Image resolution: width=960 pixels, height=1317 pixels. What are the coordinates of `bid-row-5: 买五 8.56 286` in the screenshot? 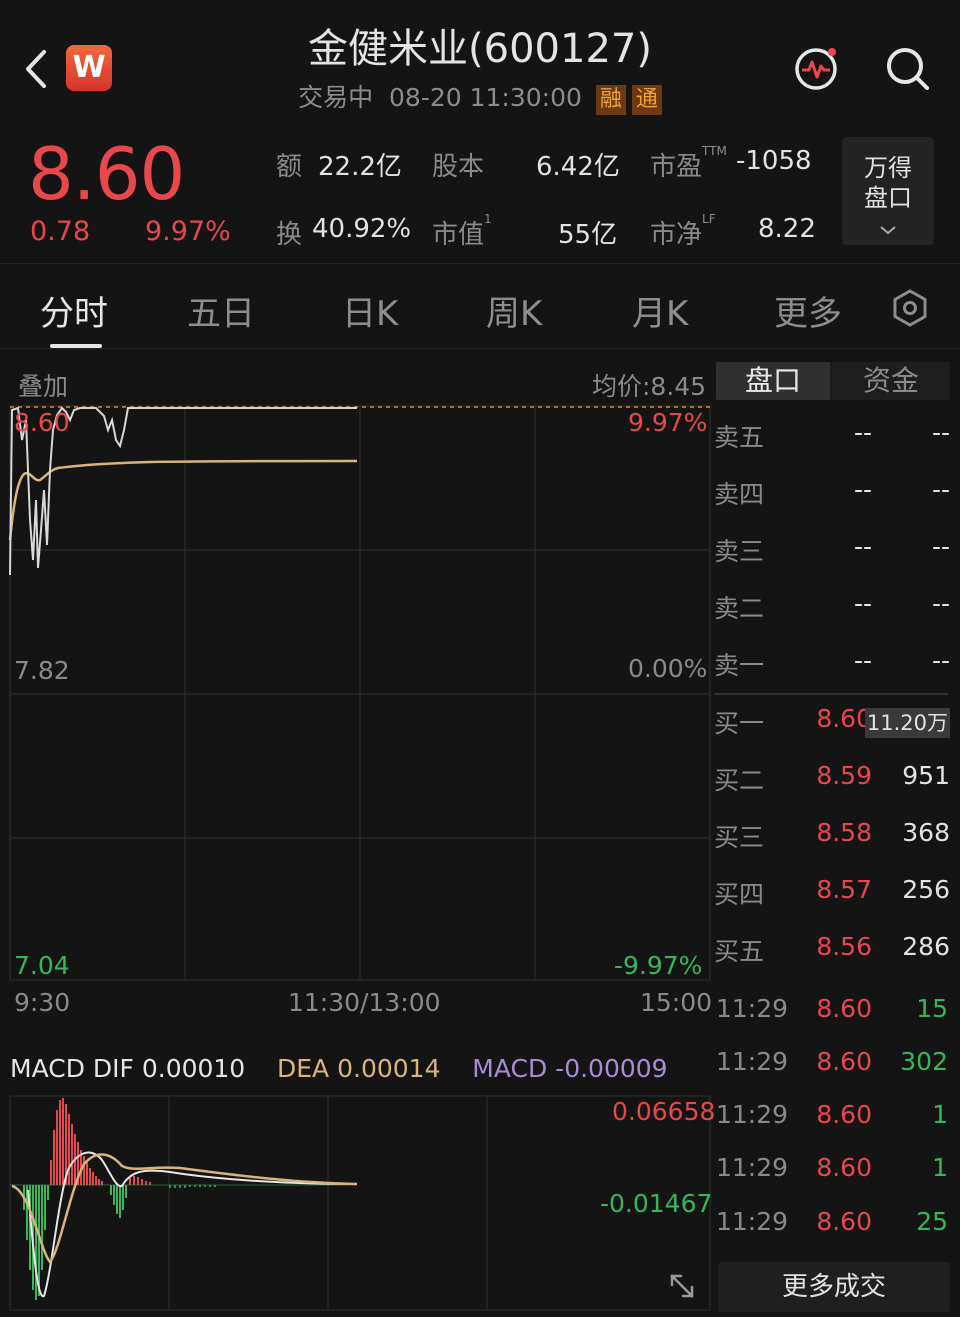 It's located at (832, 949).